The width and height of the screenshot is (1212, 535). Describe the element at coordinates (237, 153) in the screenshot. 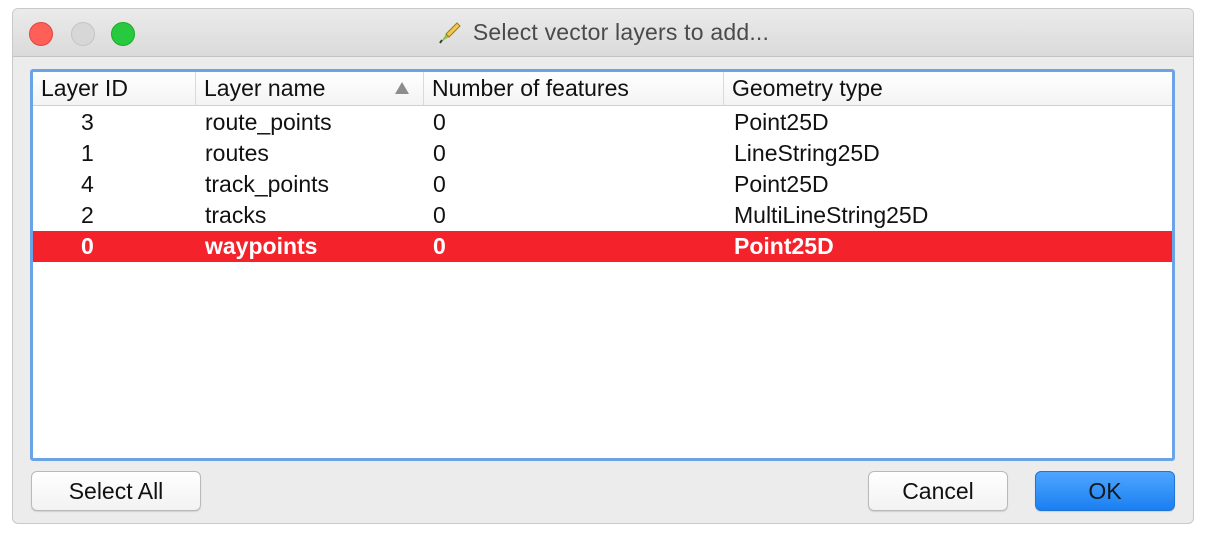

I see `cell-layer-name: routes` at that location.